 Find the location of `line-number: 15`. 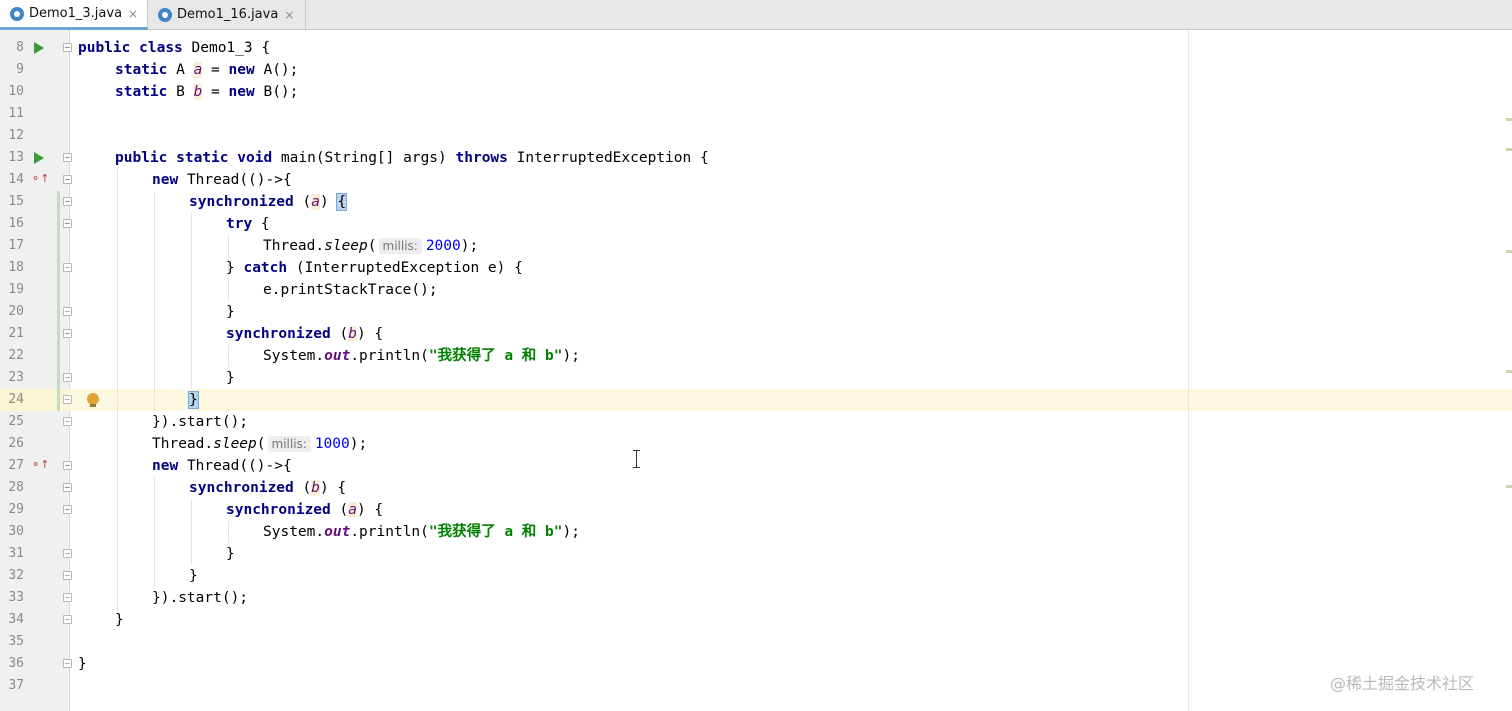

line-number: 15 is located at coordinates (16, 201).